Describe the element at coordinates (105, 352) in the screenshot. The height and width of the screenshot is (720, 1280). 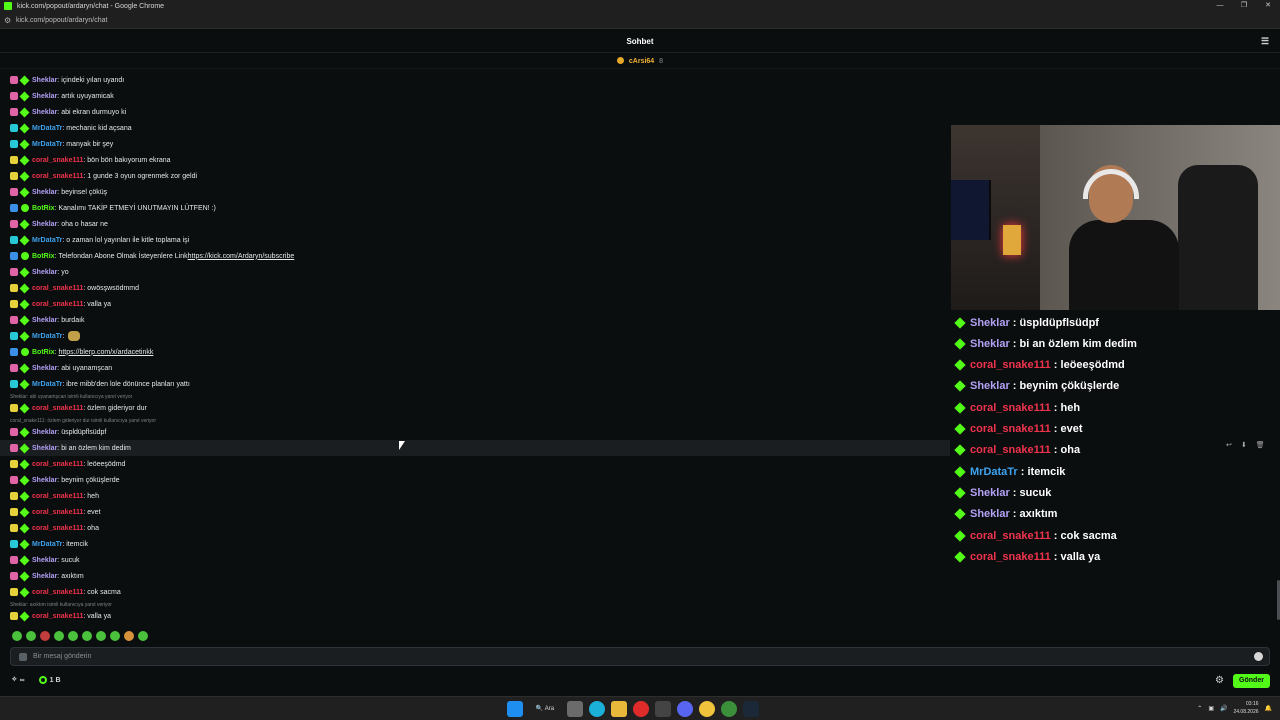
I see `message-link: https://blerp.com/x/ardacetinkk` at that location.